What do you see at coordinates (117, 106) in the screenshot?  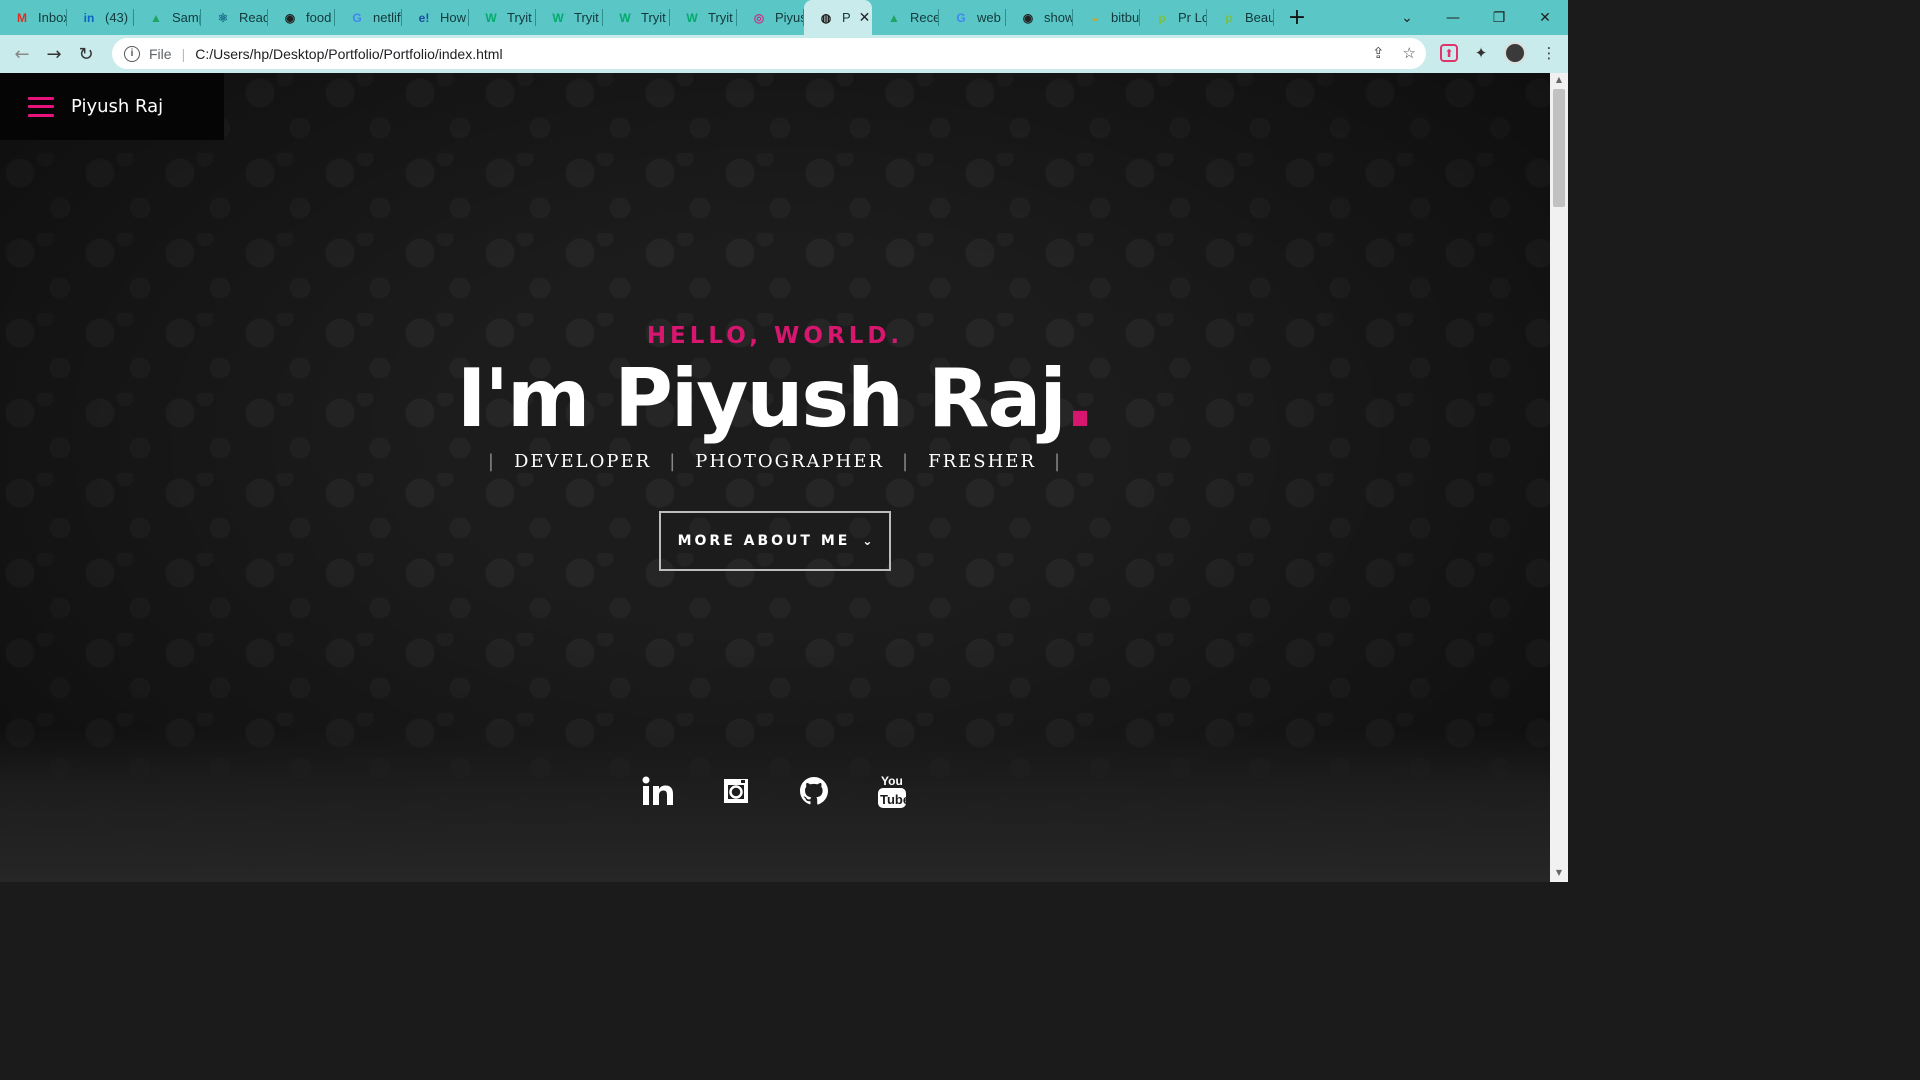 I see `site-brand: Piyush Raj` at bounding box center [117, 106].